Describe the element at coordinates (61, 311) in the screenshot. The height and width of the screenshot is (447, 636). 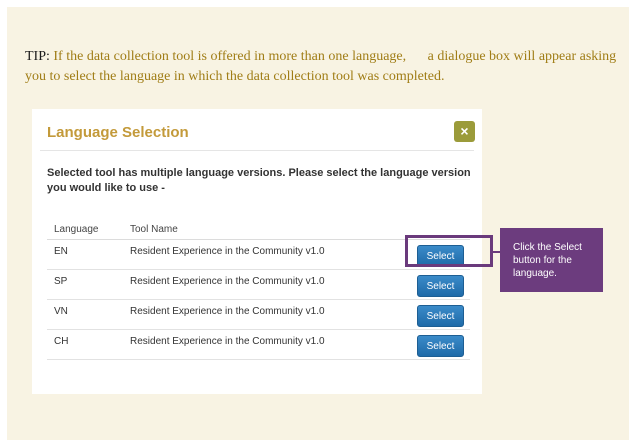
I see `row-language: VN` at that location.